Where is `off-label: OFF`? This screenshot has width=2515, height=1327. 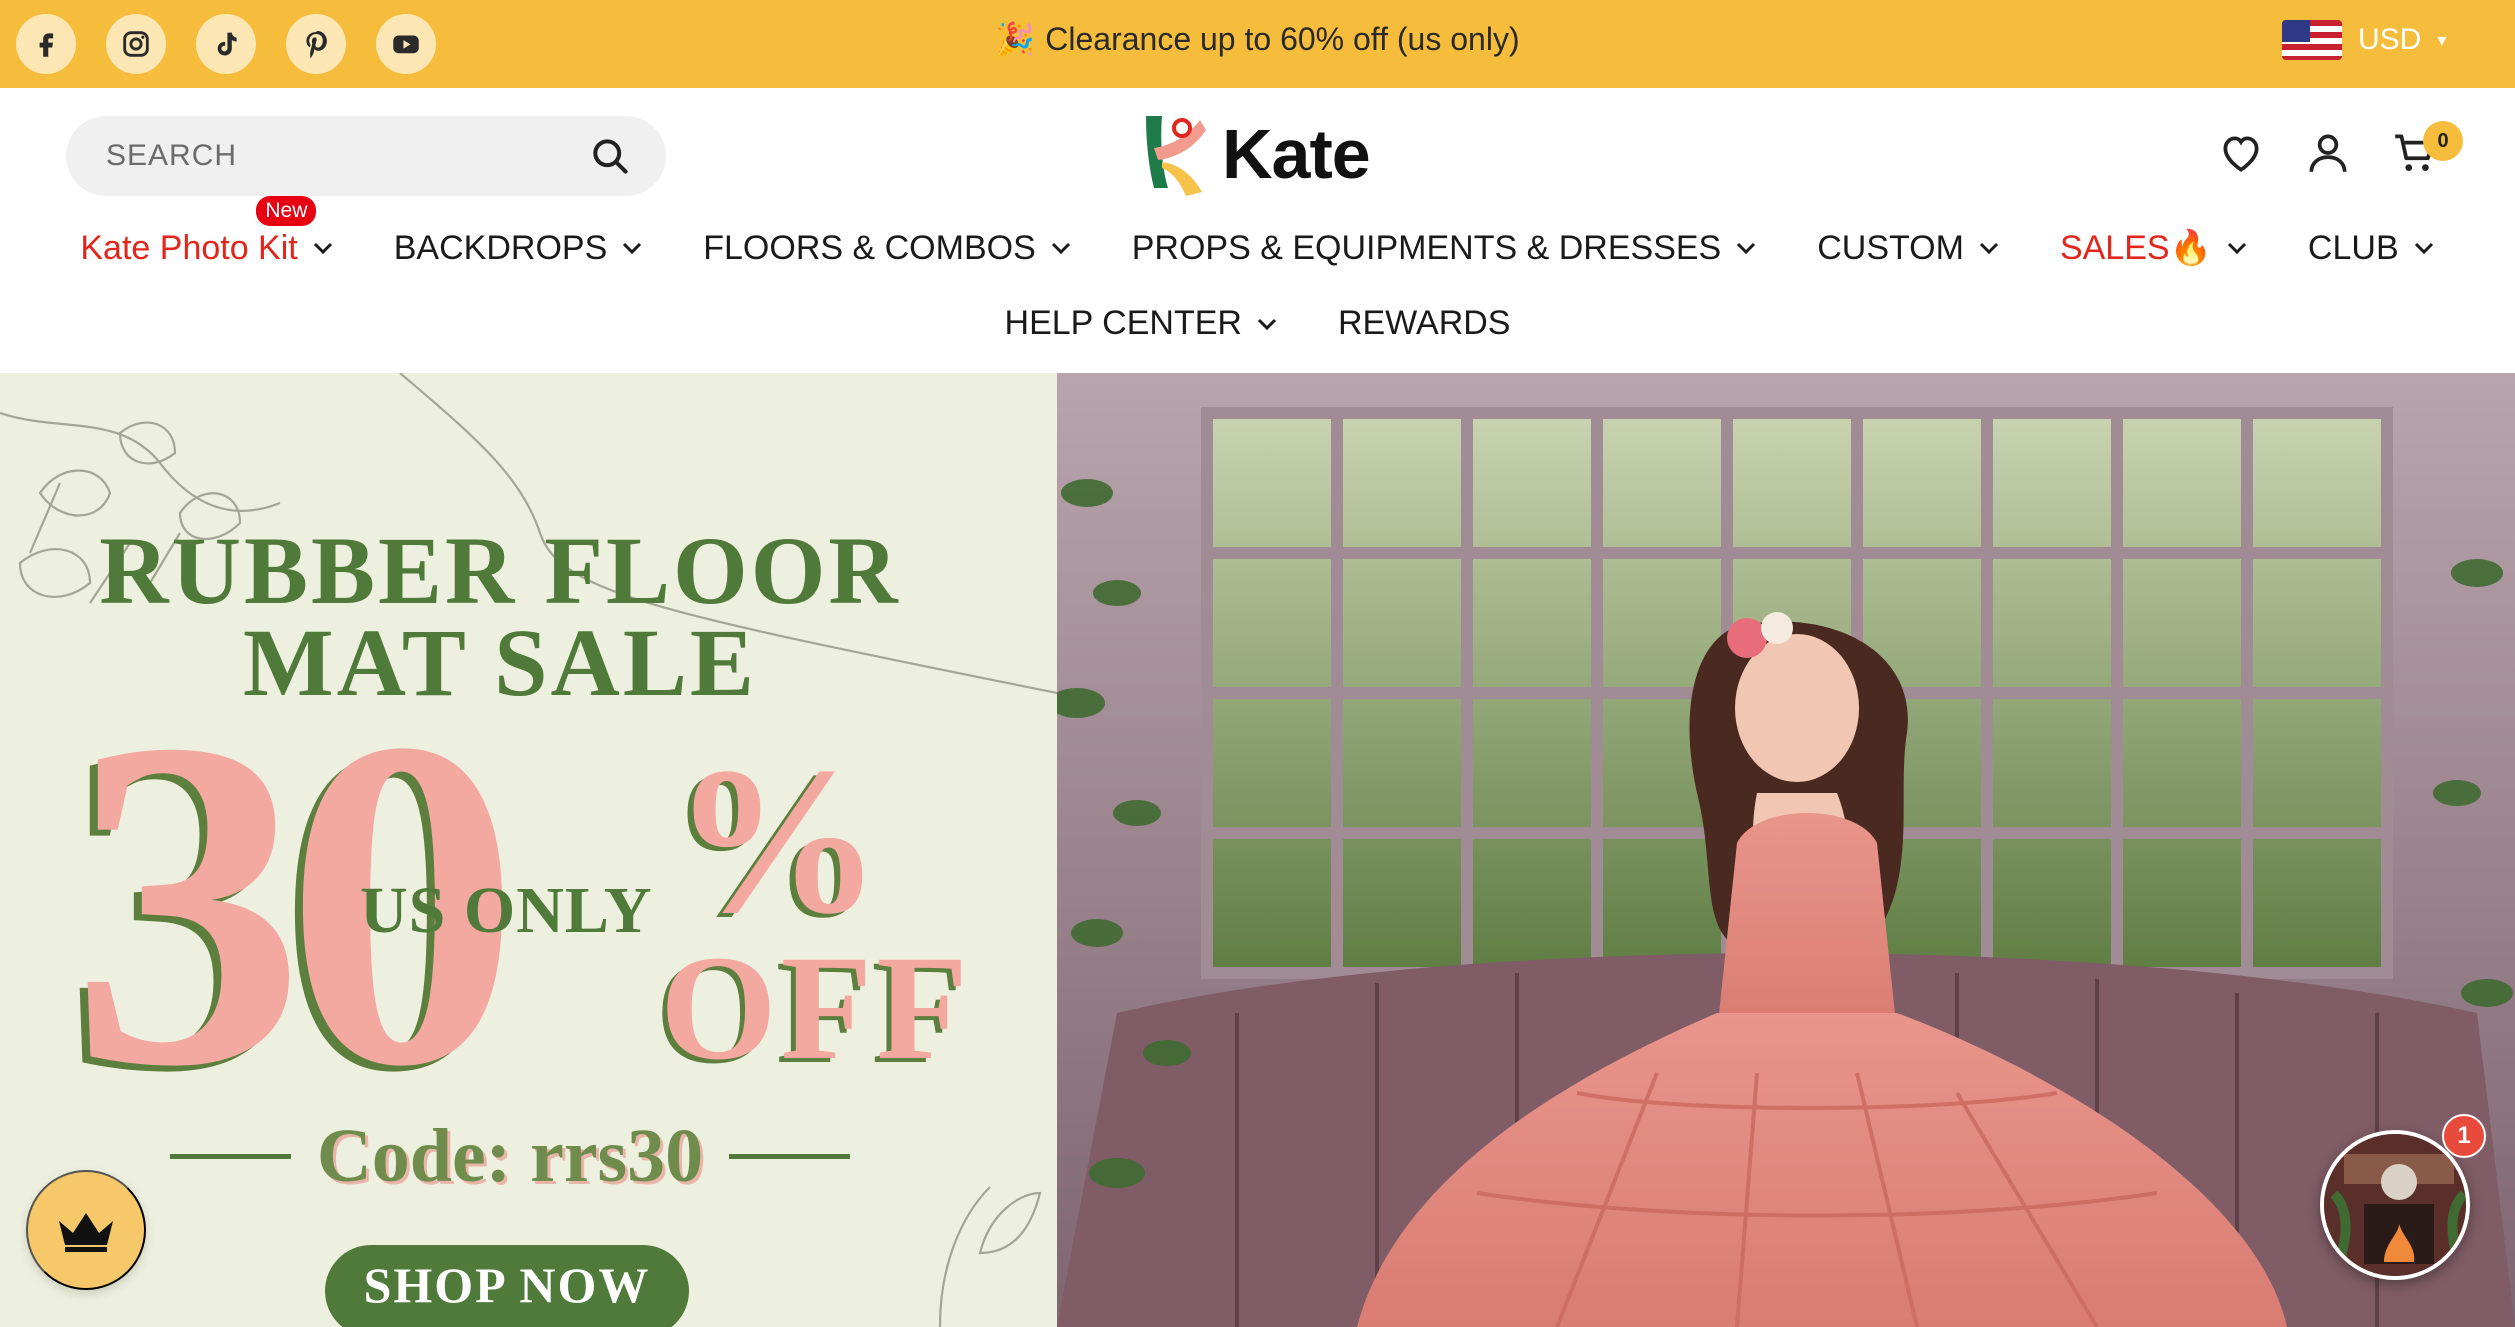 off-label: OFF is located at coordinates (816, 1008).